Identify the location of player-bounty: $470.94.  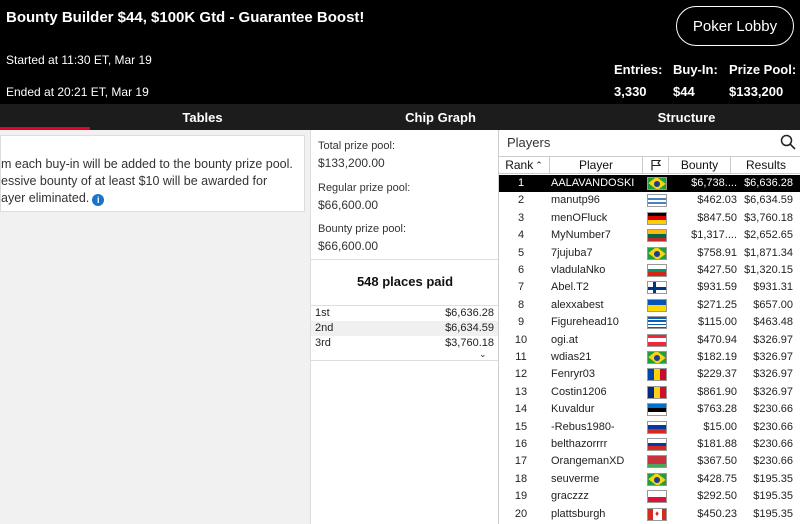
(717, 339).